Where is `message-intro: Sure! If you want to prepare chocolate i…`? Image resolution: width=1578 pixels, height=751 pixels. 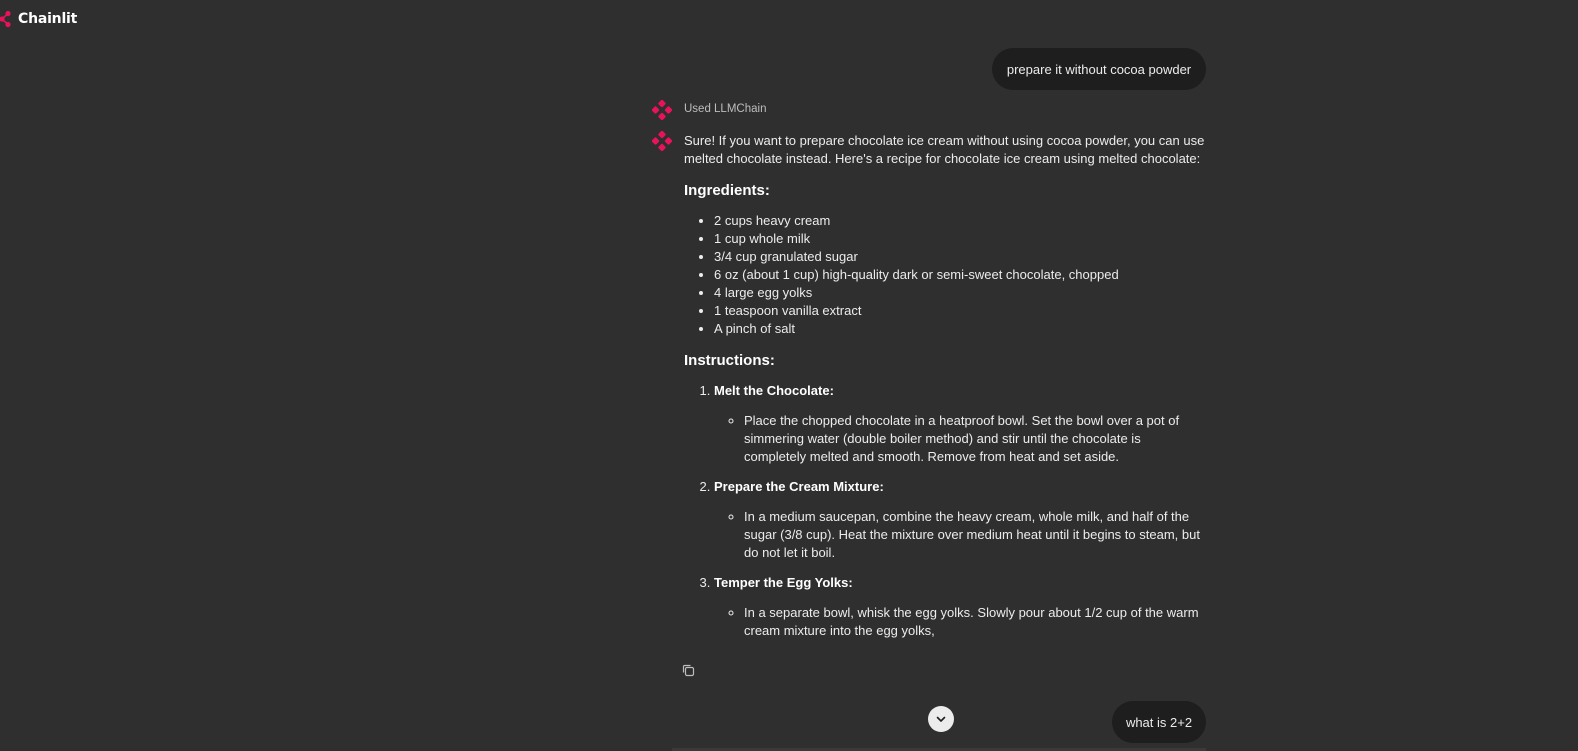 message-intro: Sure! If you want to prepare chocolate i… is located at coordinates (944, 149).